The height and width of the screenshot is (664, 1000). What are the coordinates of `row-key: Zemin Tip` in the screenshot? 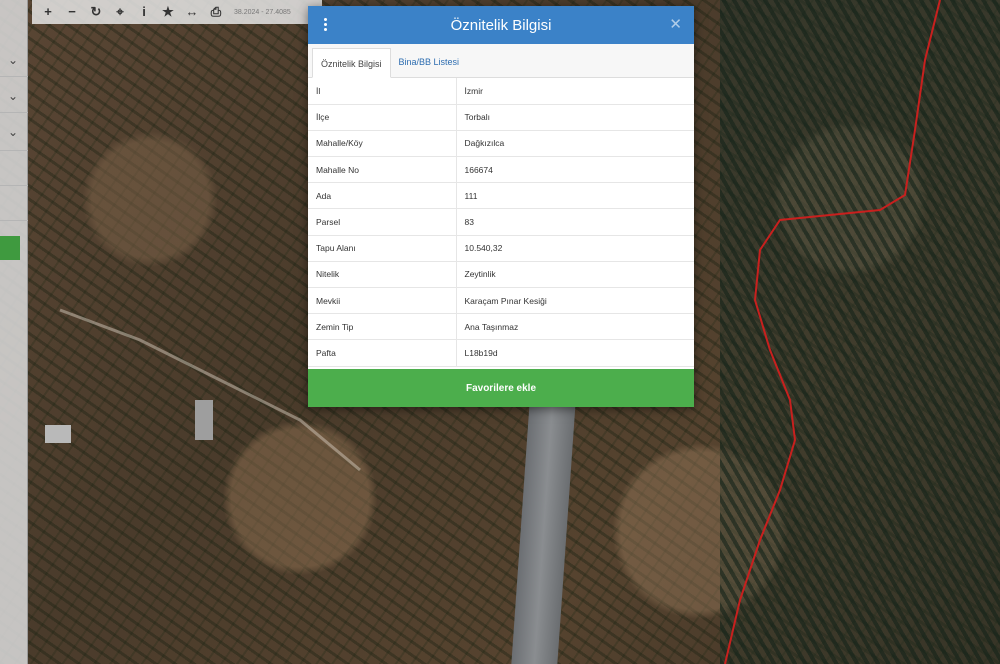 It's located at (382, 327).